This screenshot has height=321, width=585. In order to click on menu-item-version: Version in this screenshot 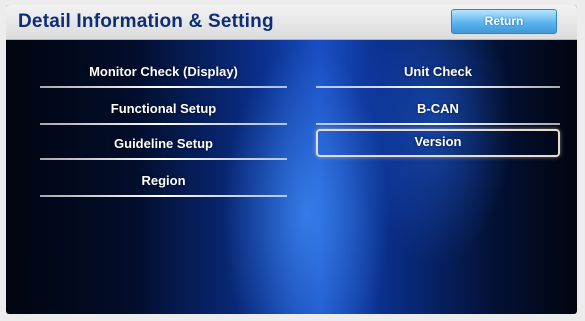, I will do `click(438, 143)`.